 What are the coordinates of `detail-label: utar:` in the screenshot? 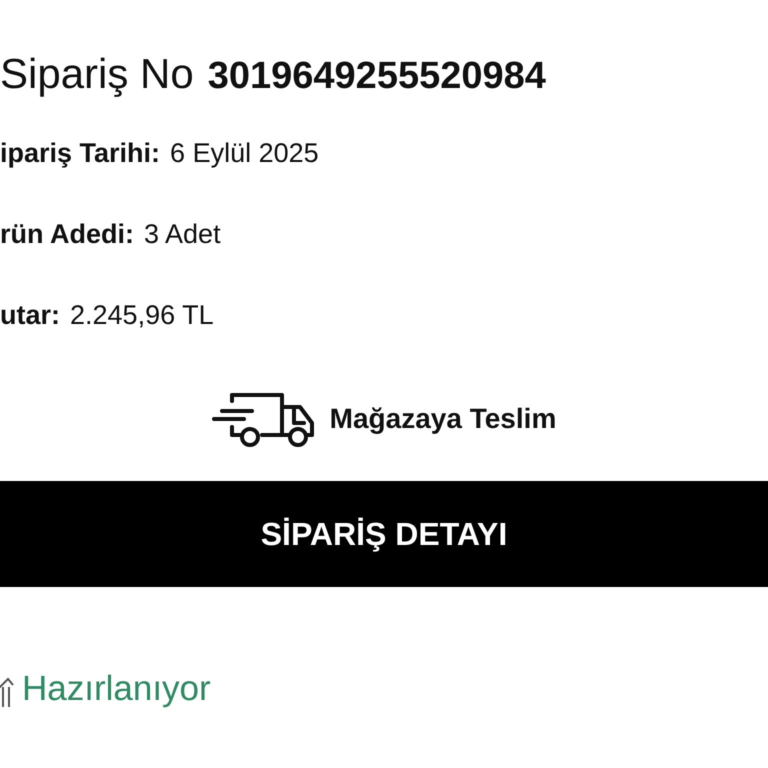 It's located at (30, 315).